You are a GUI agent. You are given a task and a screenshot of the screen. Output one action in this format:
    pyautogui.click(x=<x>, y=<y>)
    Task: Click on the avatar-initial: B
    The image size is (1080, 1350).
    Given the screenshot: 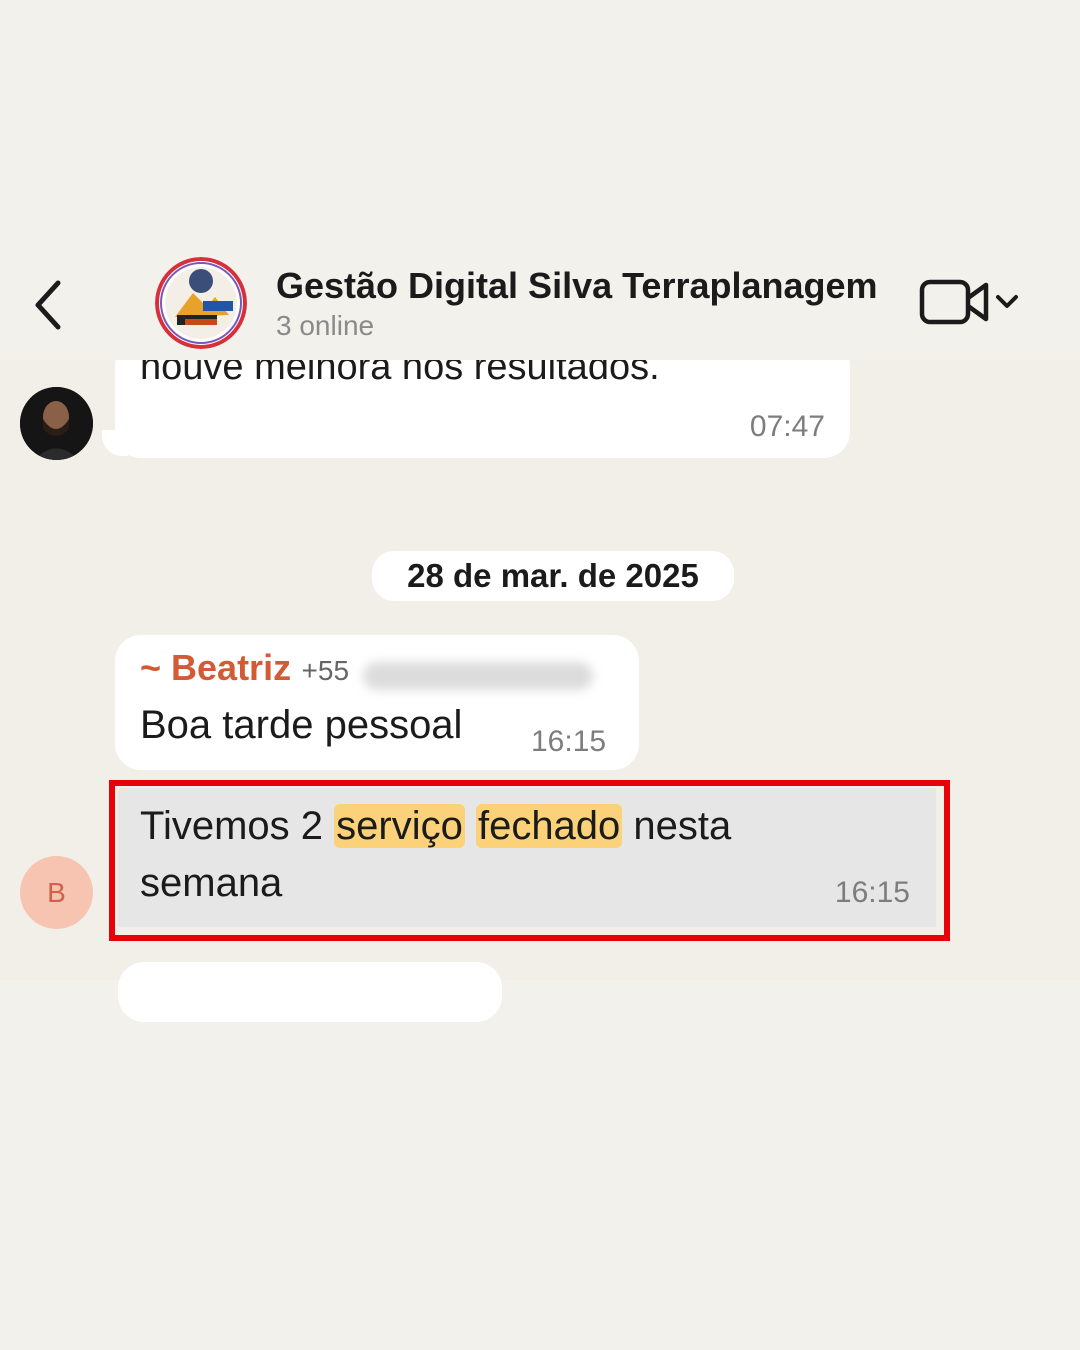 What is the action you would take?
    pyautogui.click(x=56, y=892)
    